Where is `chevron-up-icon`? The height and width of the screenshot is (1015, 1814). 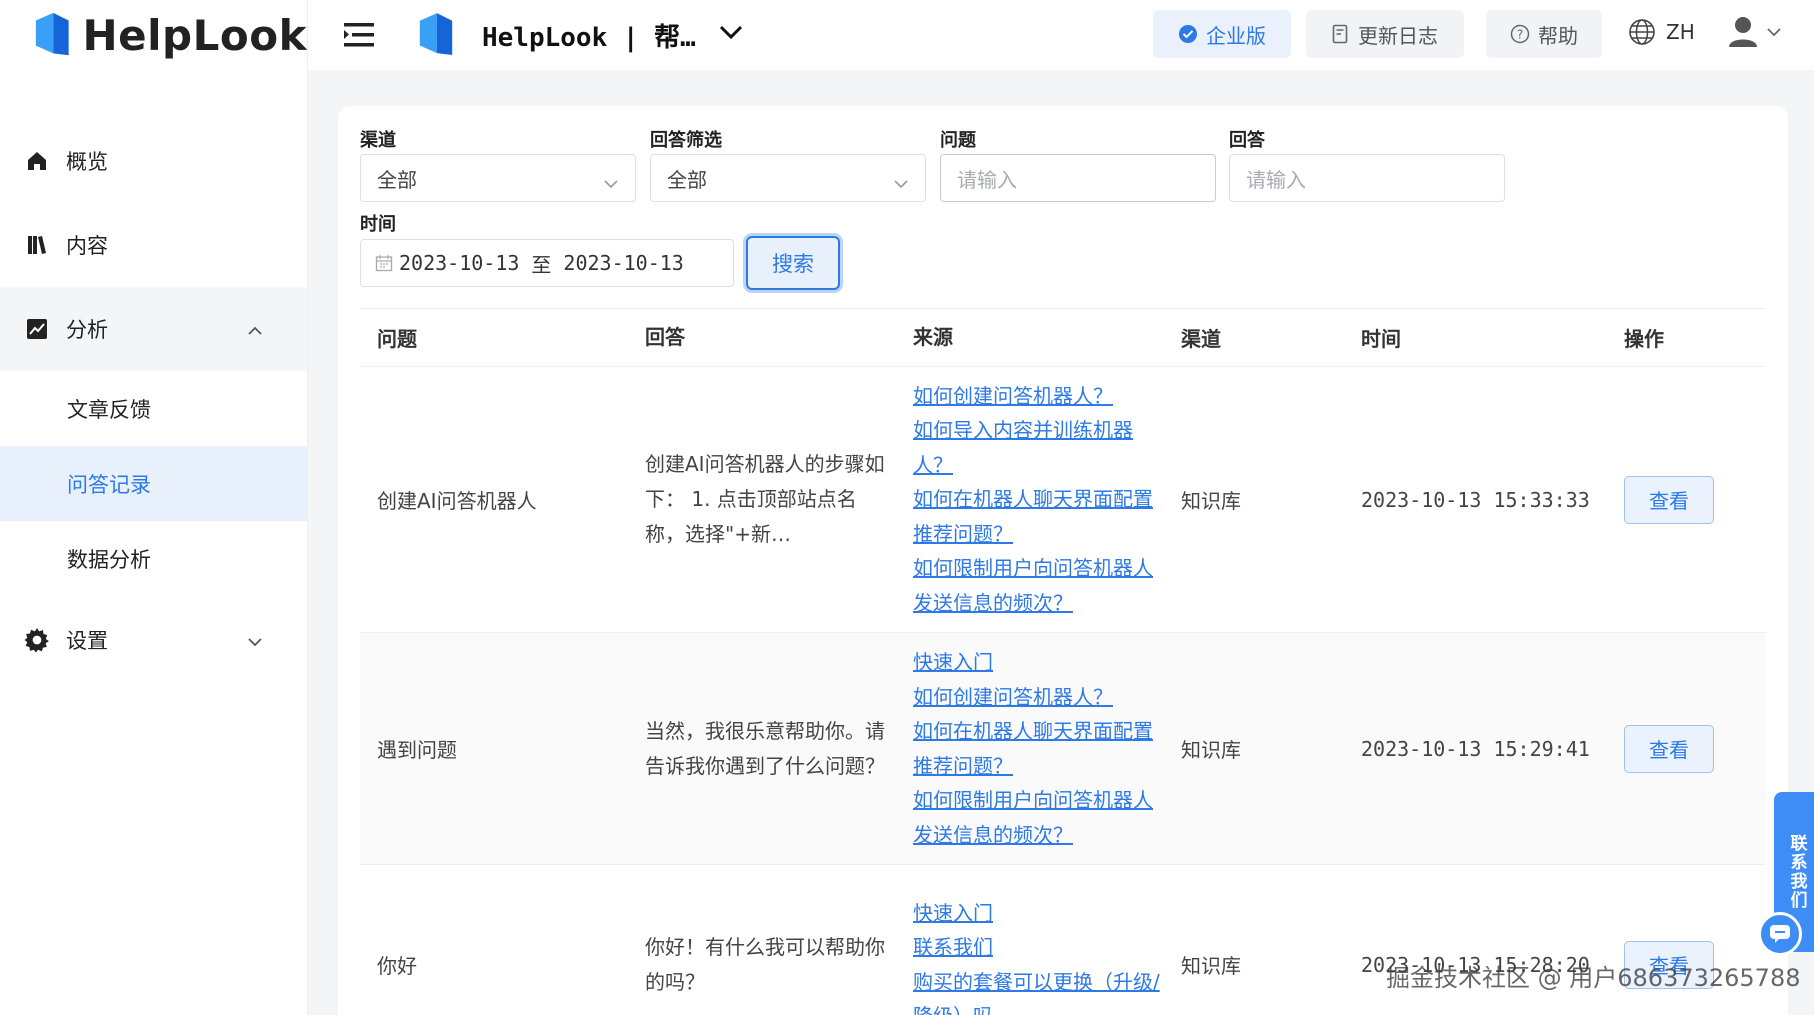 chevron-up-icon is located at coordinates (255, 329).